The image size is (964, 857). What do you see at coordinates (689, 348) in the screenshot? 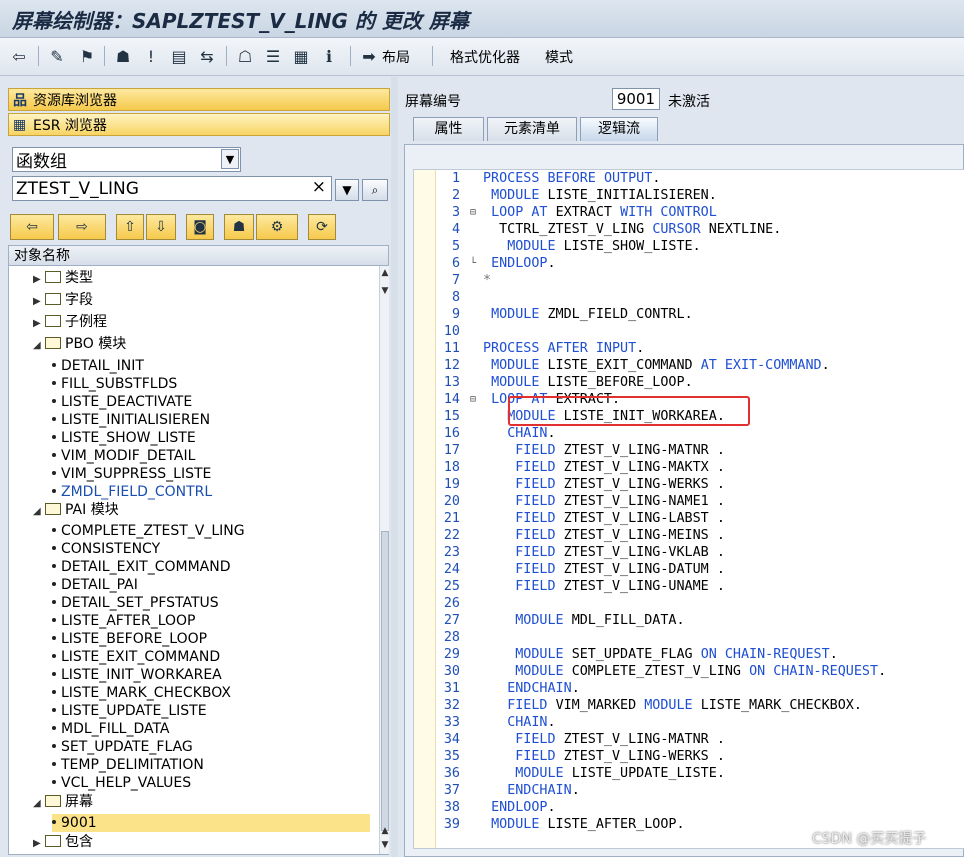
I see `code-line: 11 PROCESS AFTER INPUT.` at bounding box center [689, 348].